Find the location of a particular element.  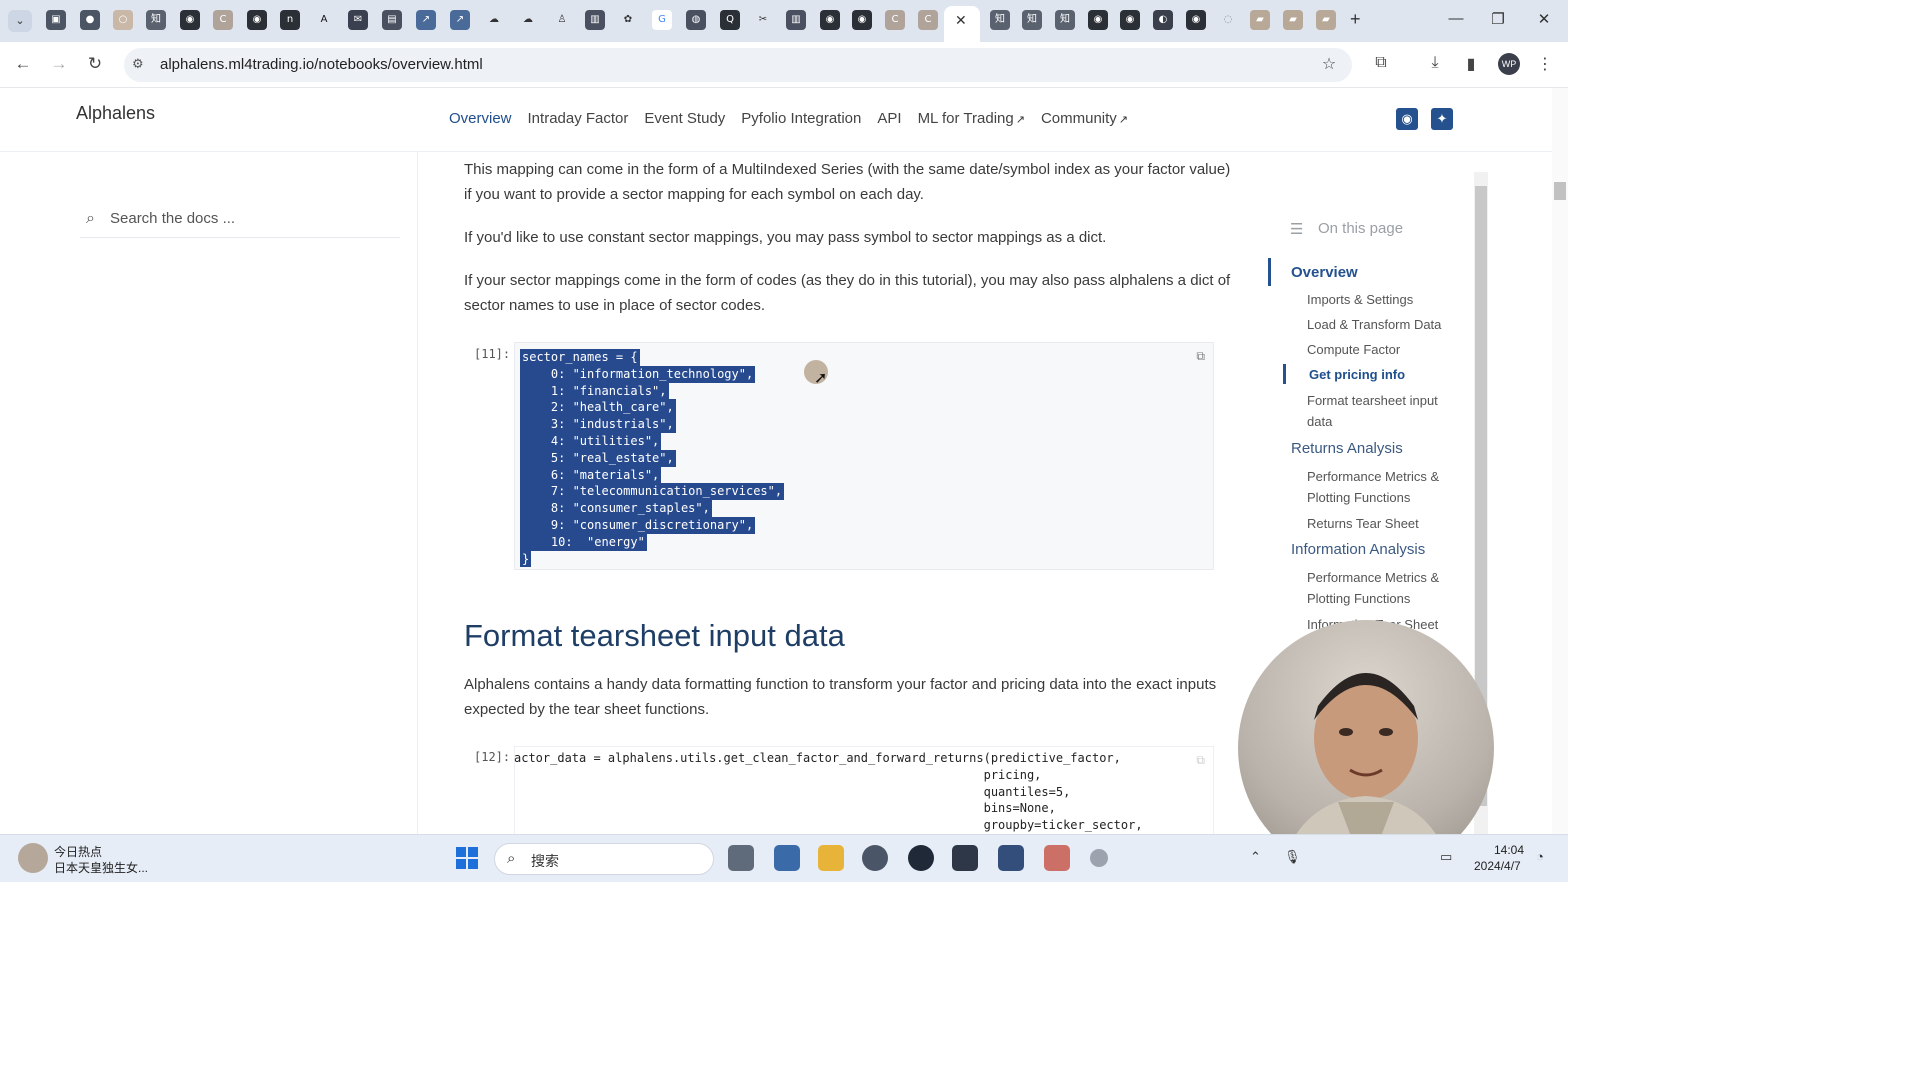

code-line: 4: "utilities", is located at coordinates (591, 441).